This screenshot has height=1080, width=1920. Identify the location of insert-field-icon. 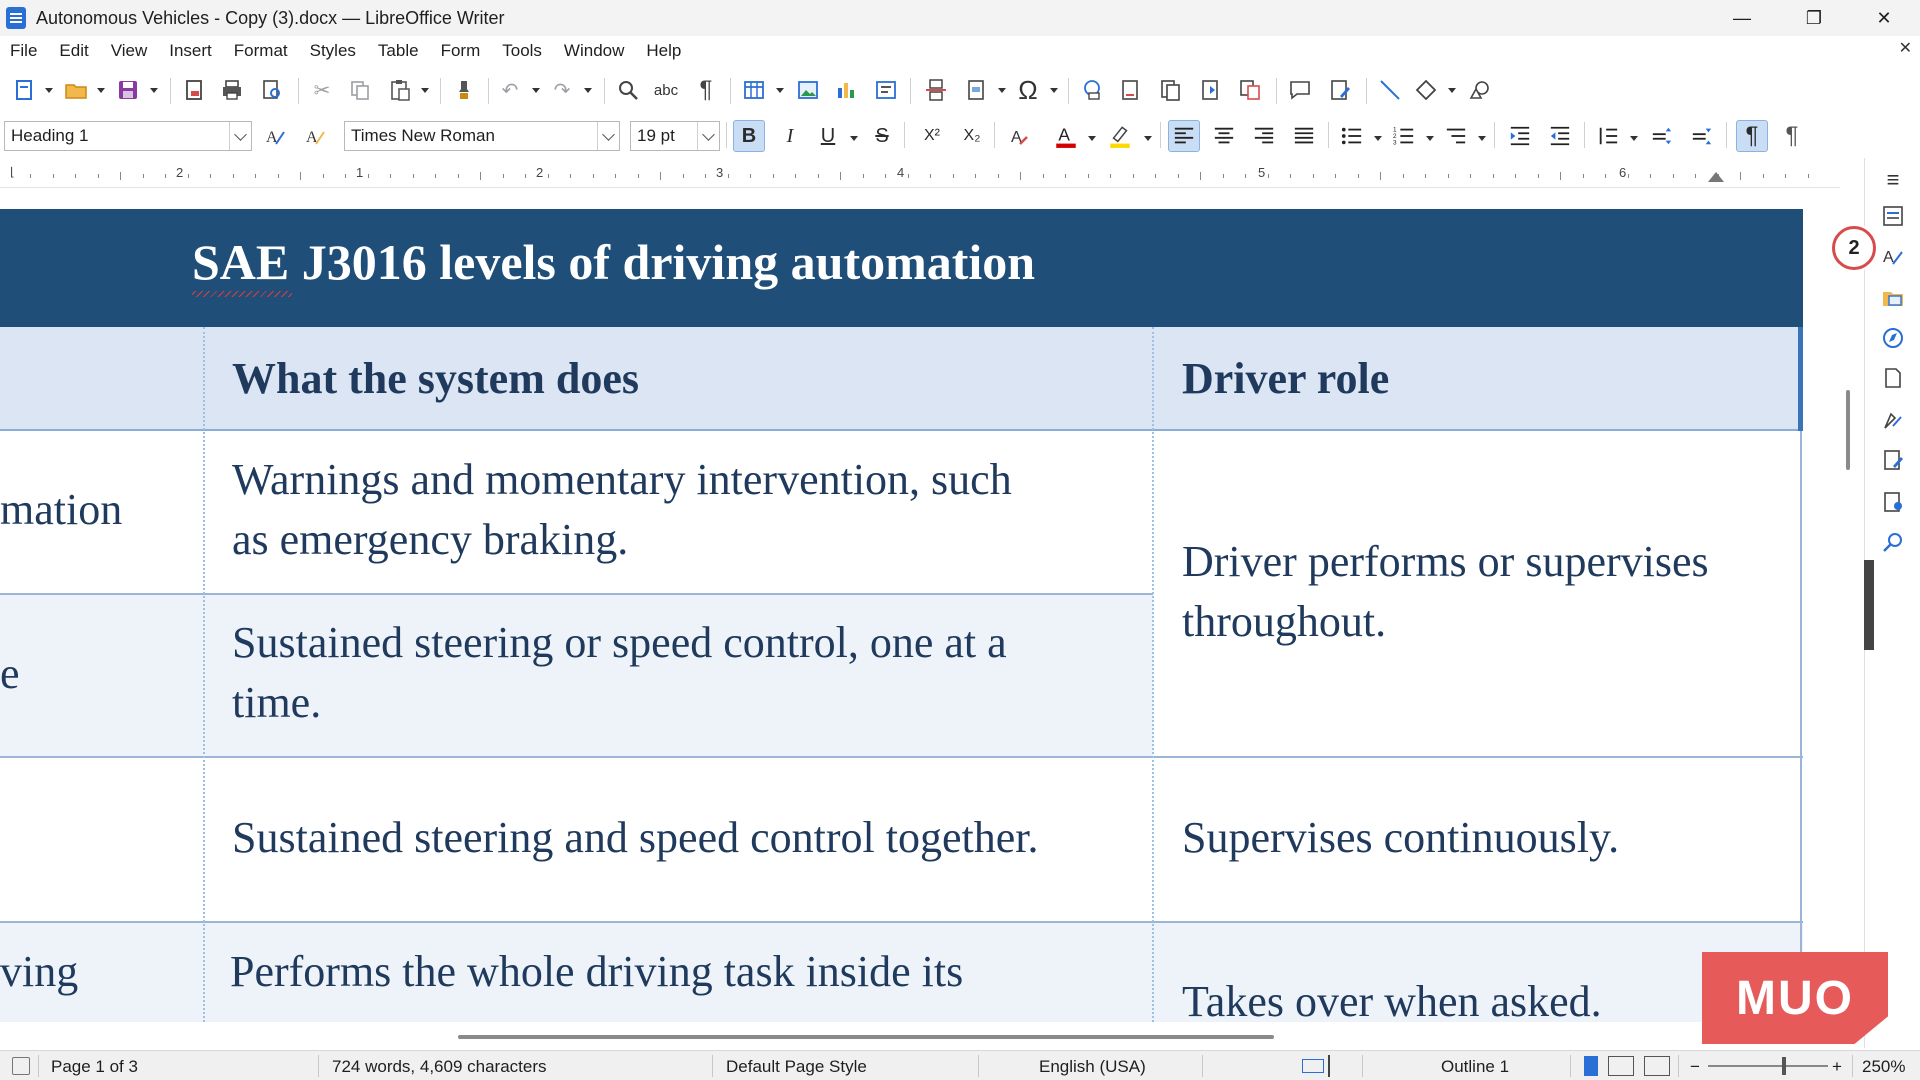
(976, 90).